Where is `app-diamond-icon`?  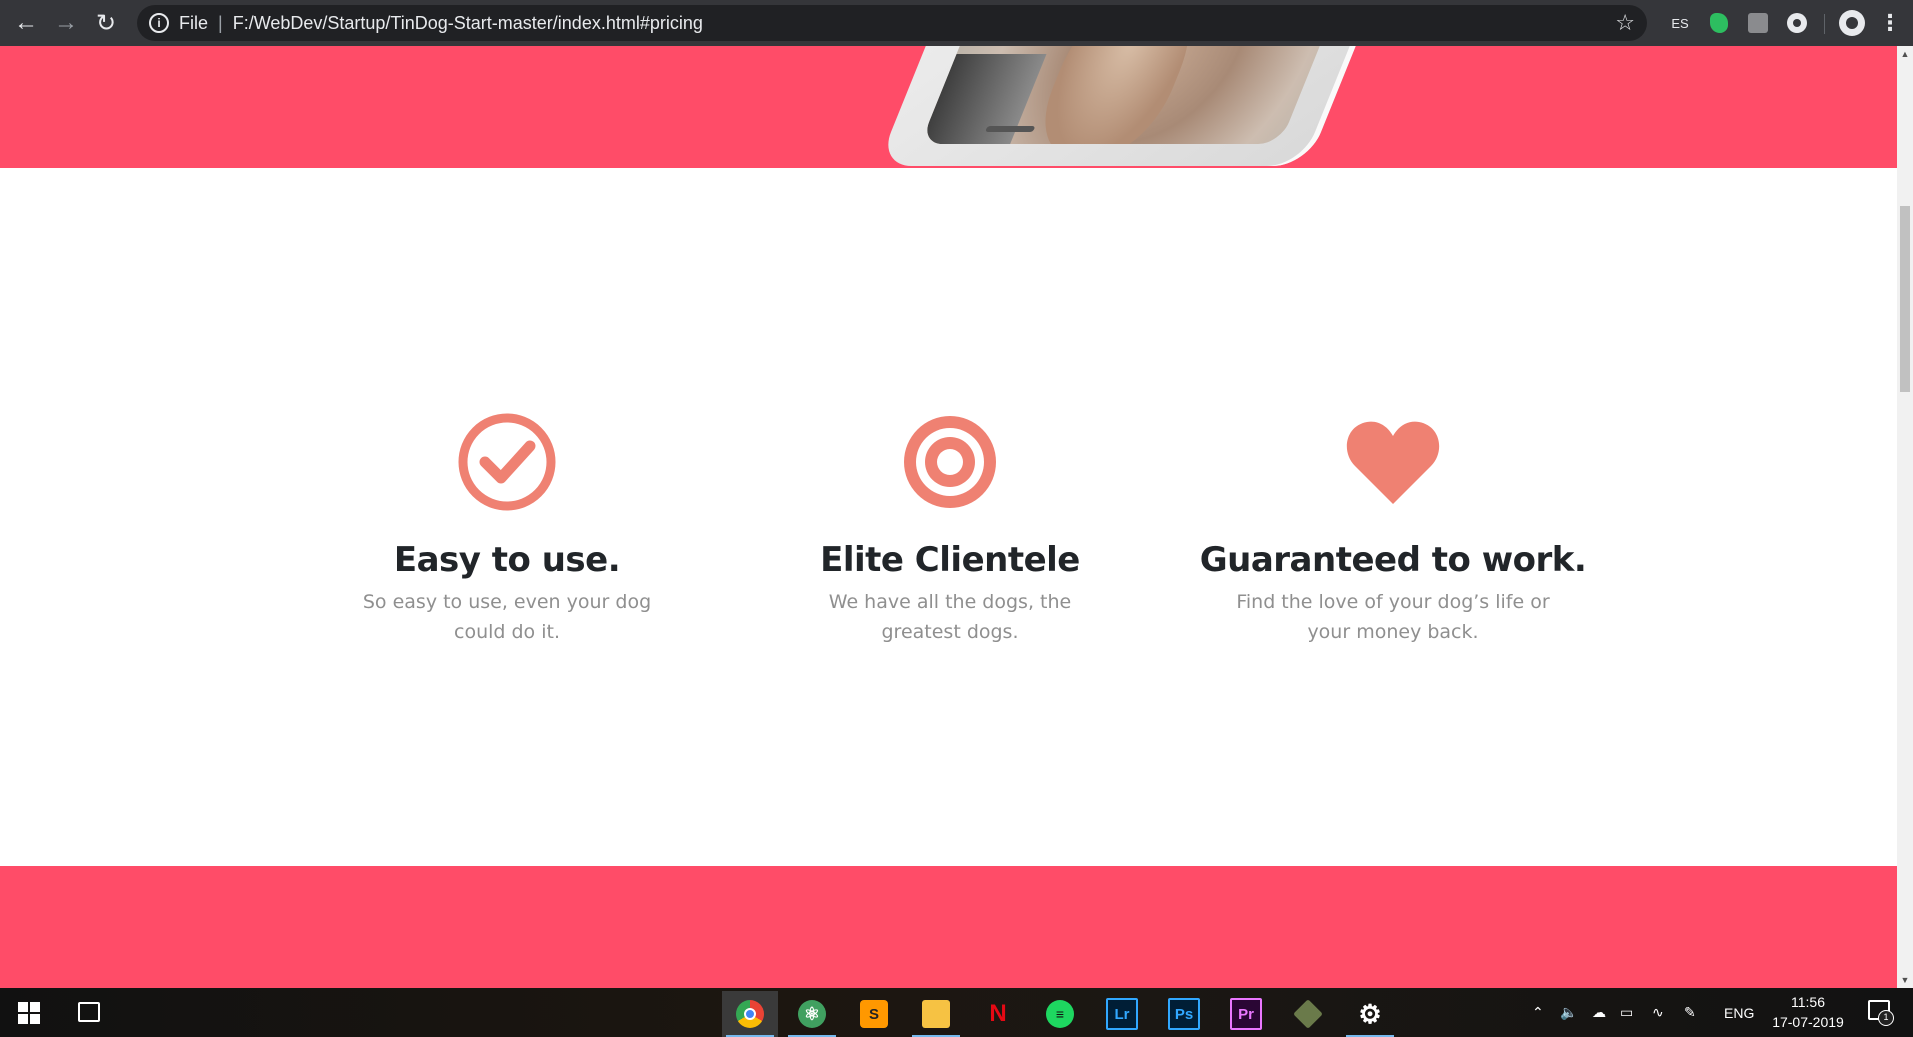
app-diamond-icon is located at coordinates (1308, 1014).